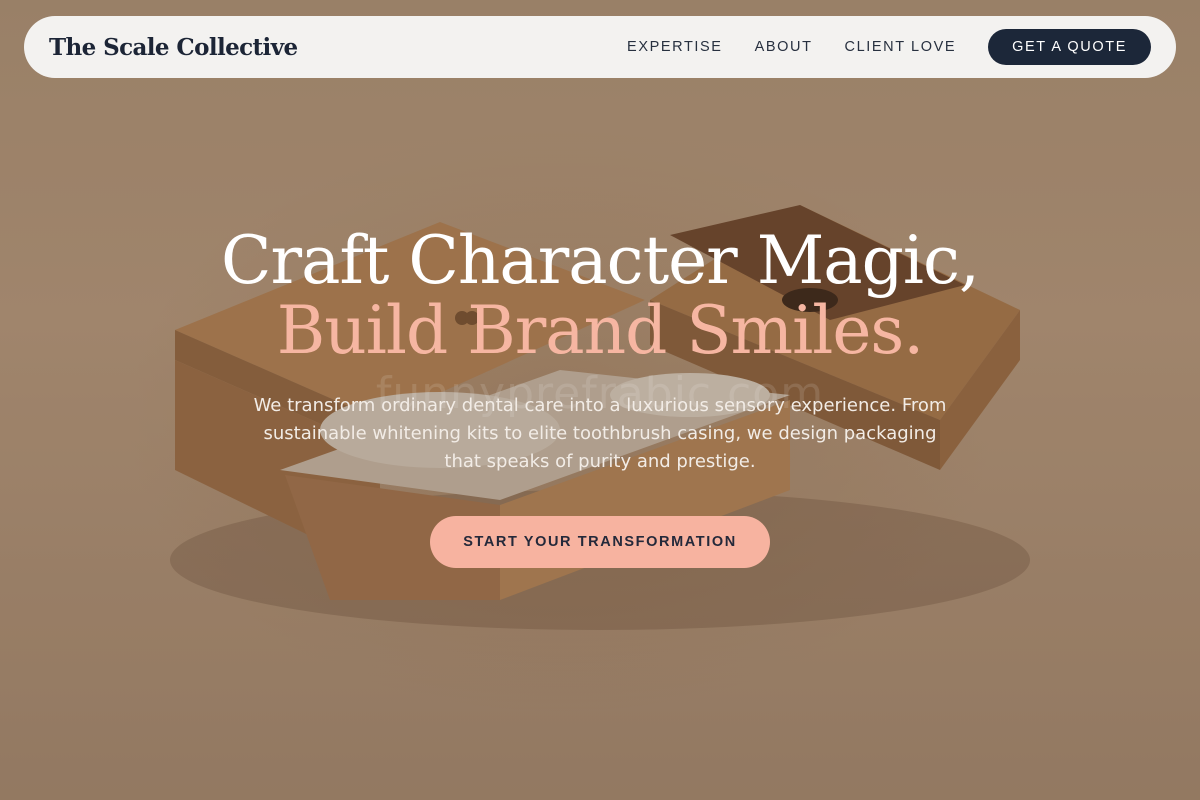  I want to click on get-a-quote-button: GET A QUOTE, so click(1069, 47).